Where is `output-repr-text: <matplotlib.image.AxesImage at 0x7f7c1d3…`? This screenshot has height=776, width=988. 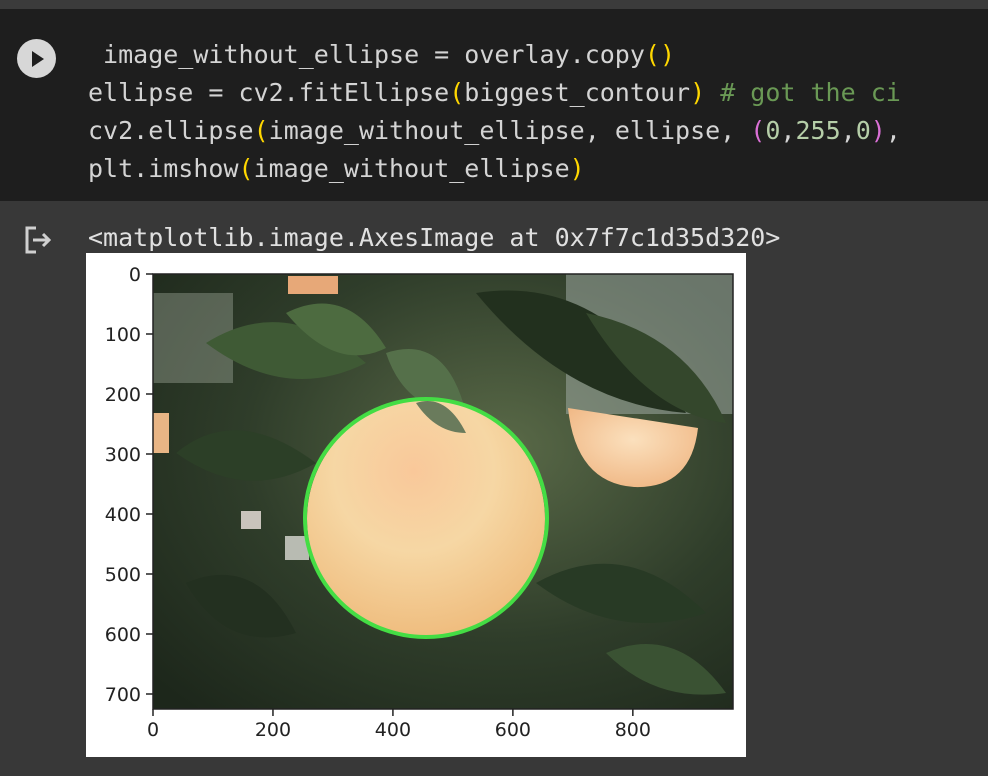 output-repr-text: <matplotlib.image.AxesImage at 0x7f7c1d3… is located at coordinates (434, 237).